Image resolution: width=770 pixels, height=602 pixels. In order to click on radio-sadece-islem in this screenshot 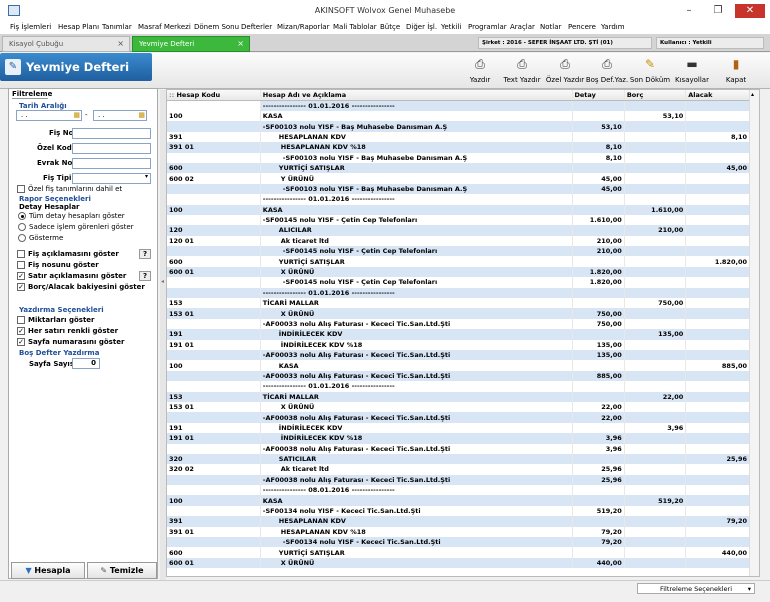, I will do `click(22, 227)`.